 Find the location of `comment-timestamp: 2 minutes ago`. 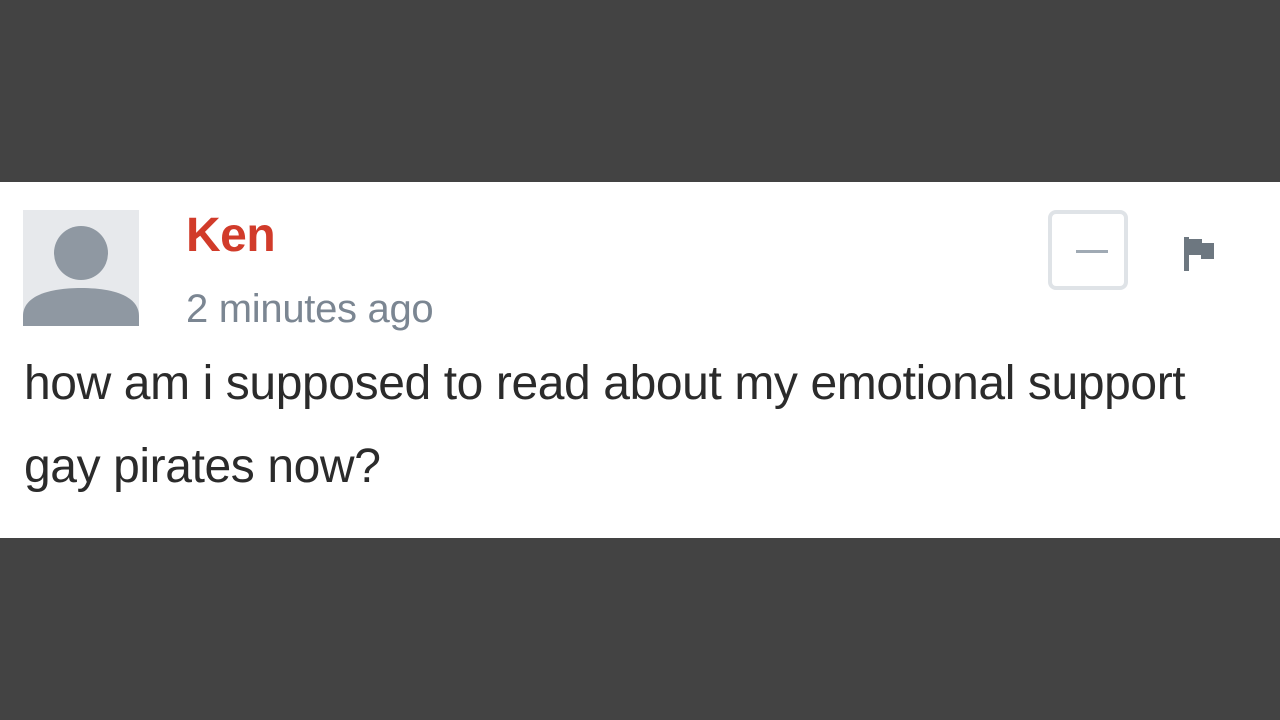

comment-timestamp: 2 minutes ago is located at coordinates (310, 309).